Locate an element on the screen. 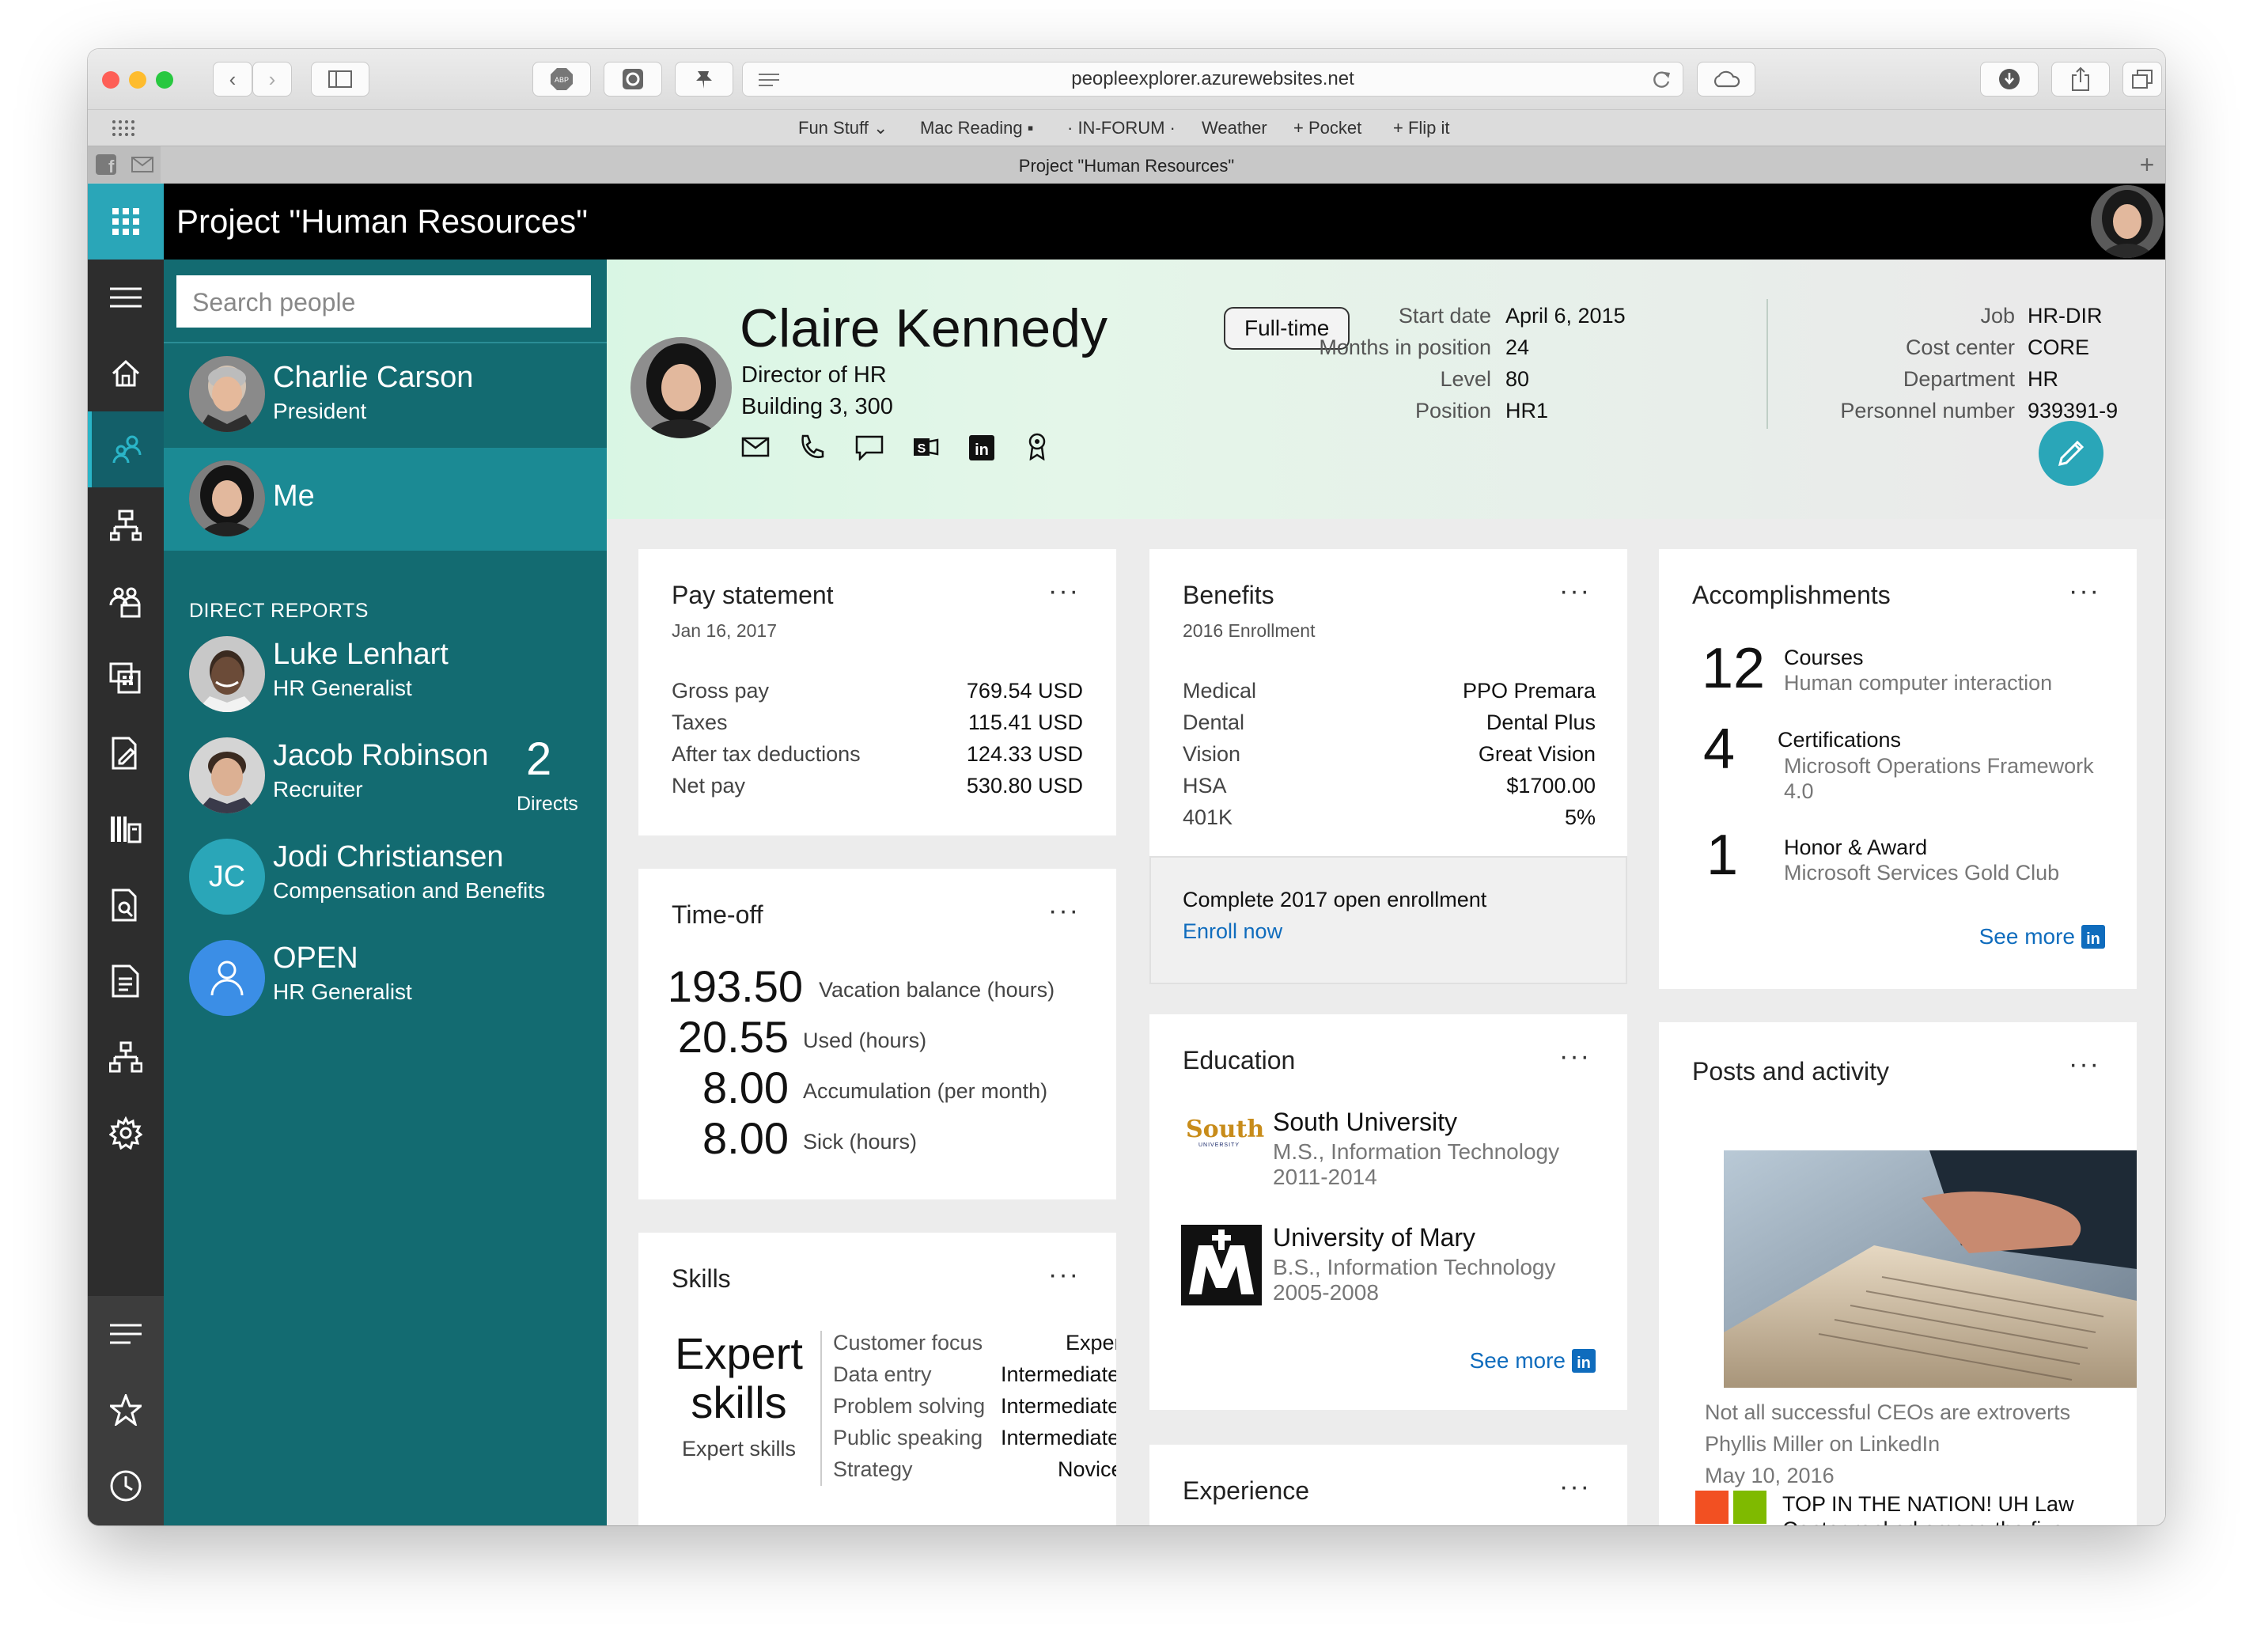 This screenshot has width=2253, height=1652. linkedin-icon: in is located at coordinates (981, 448).